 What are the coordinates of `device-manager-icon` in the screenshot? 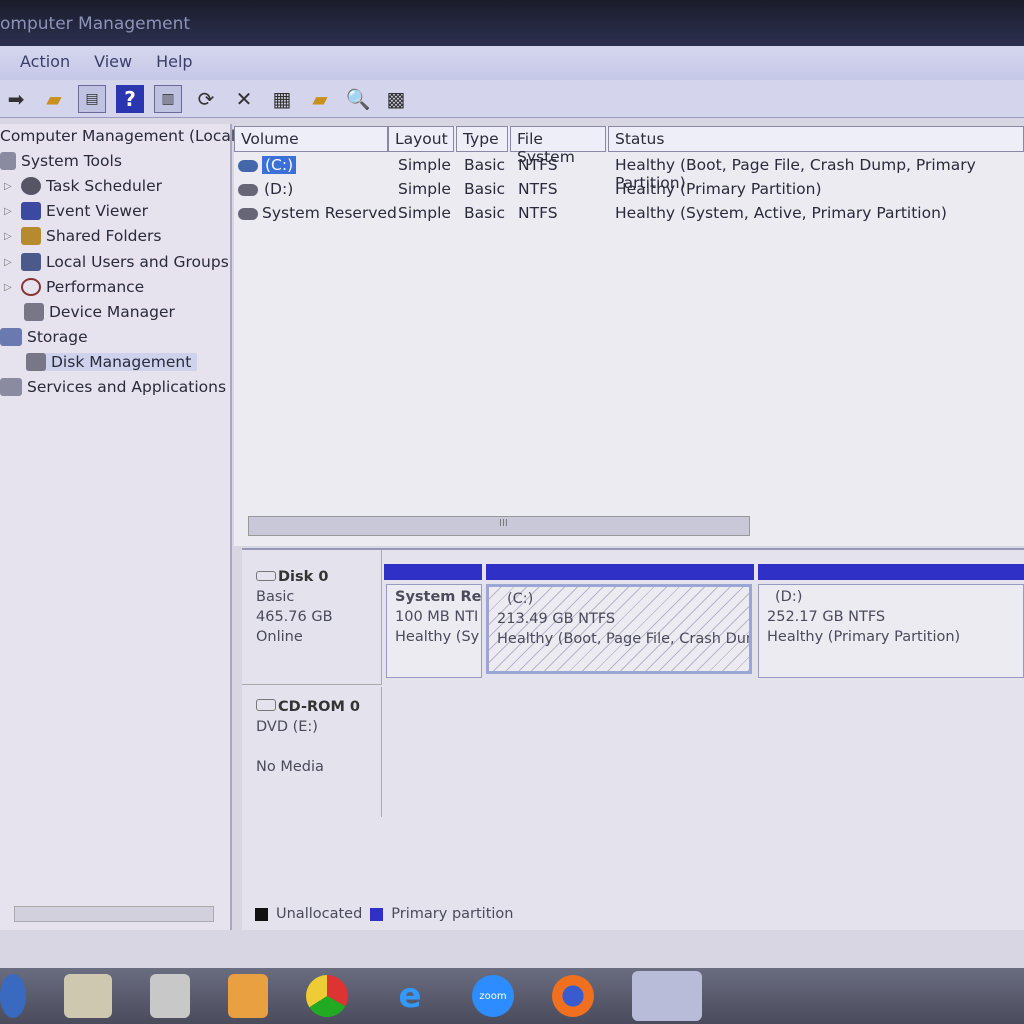 It's located at (34, 312).